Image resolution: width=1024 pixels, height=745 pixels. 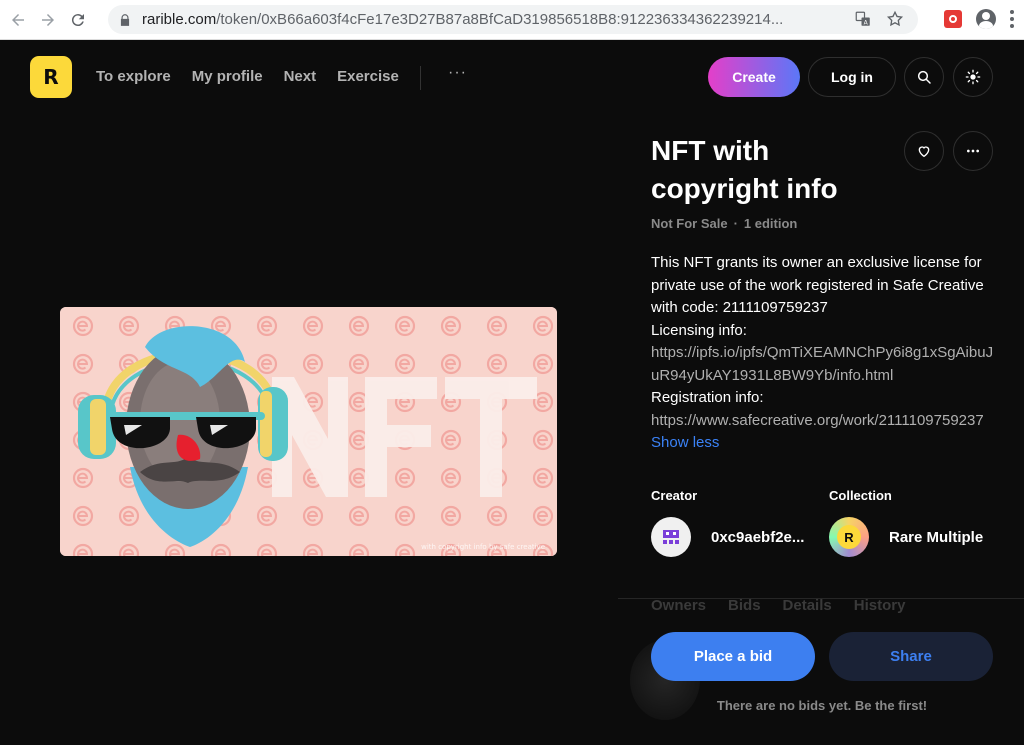 What do you see at coordinates (744, 169) in the screenshot?
I see `nft-title: NFT with copyright info` at bounding box center [744, 169].